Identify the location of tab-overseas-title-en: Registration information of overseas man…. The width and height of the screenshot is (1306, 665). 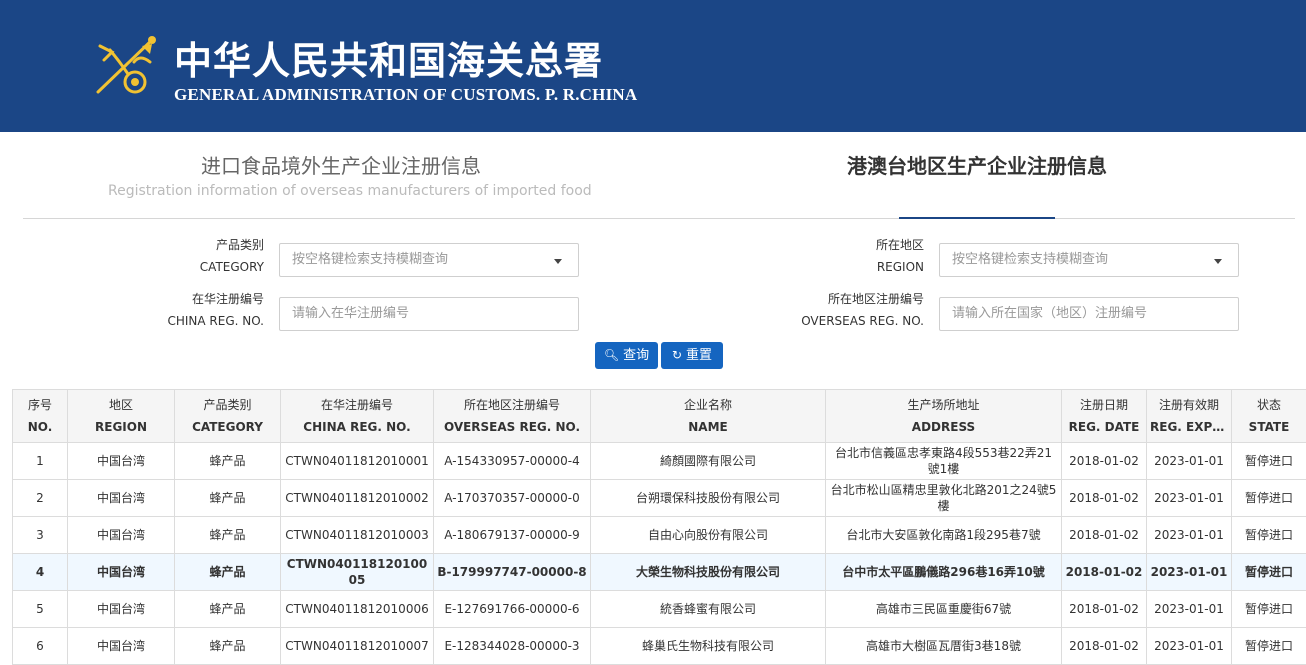
(341, 191).